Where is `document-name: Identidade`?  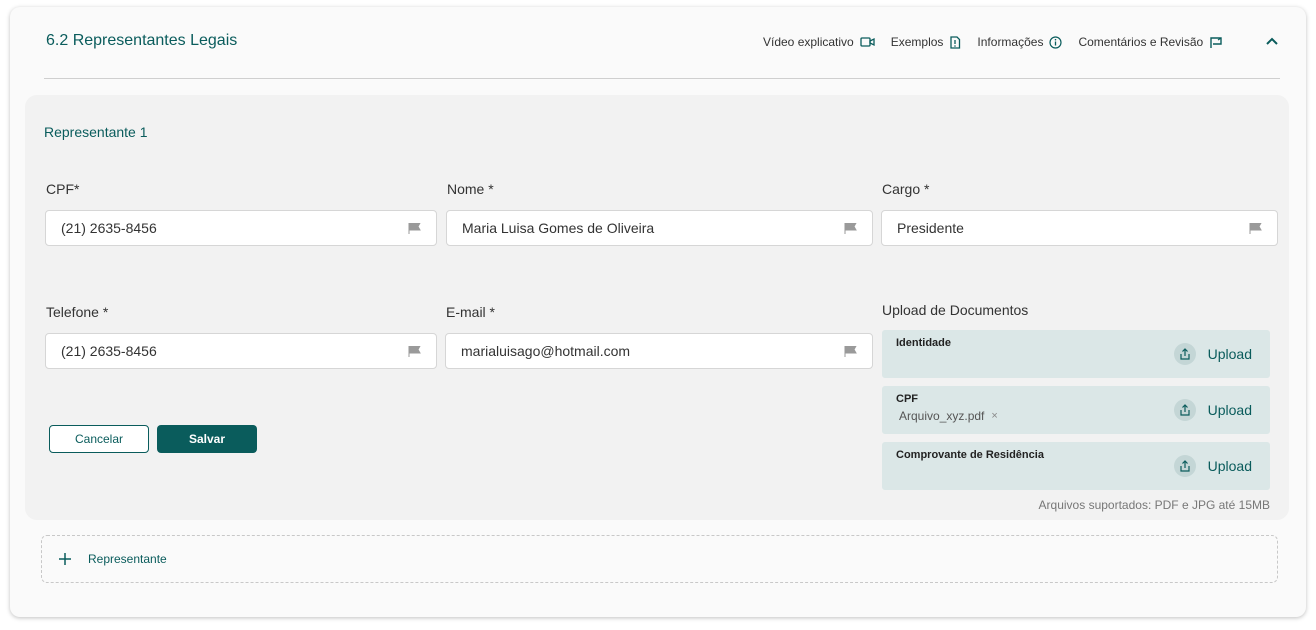
document-name: Identidade is located at coordinates (924, 343).